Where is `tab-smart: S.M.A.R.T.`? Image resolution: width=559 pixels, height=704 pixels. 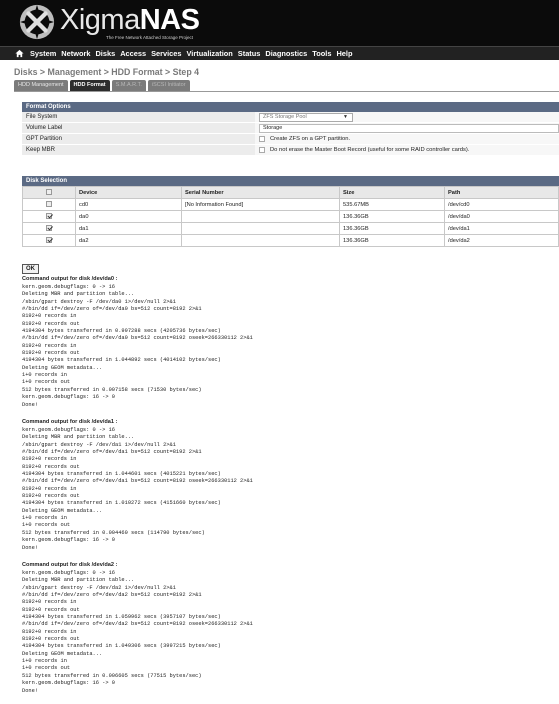
tab-smart: S.M.A.R.T. is located at coordinates (128, 85).